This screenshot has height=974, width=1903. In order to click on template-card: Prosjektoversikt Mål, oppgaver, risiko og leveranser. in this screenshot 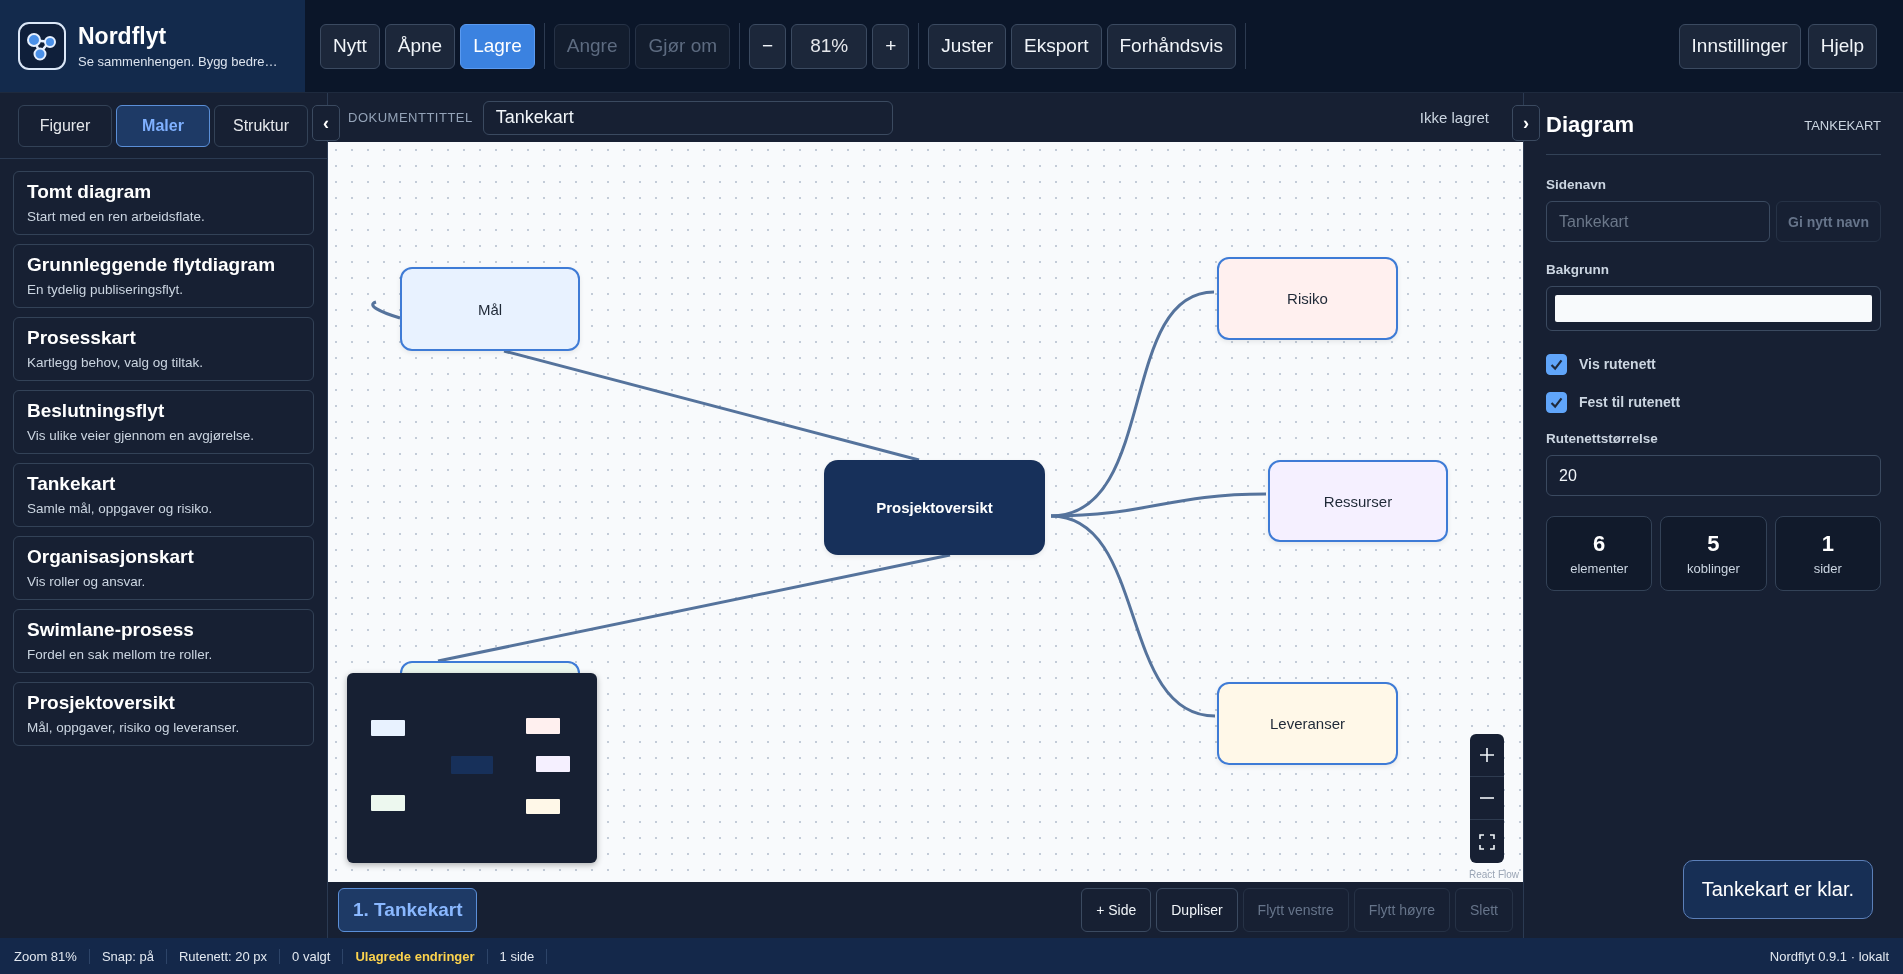, I will do `click(163, 714)`.